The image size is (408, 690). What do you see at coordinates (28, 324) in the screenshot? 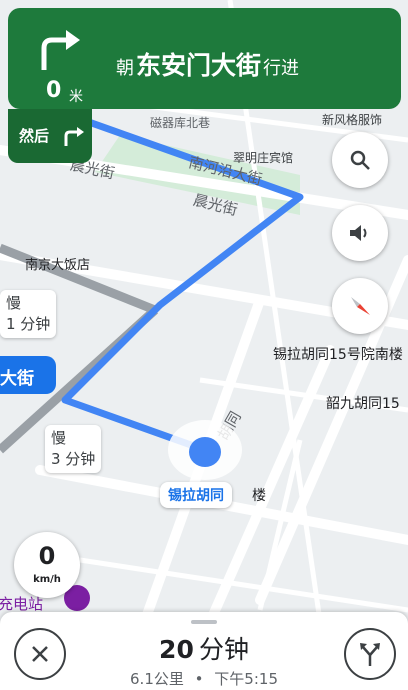
I see `traffic-time: 1 分钟` at bounding box center [28, 324].